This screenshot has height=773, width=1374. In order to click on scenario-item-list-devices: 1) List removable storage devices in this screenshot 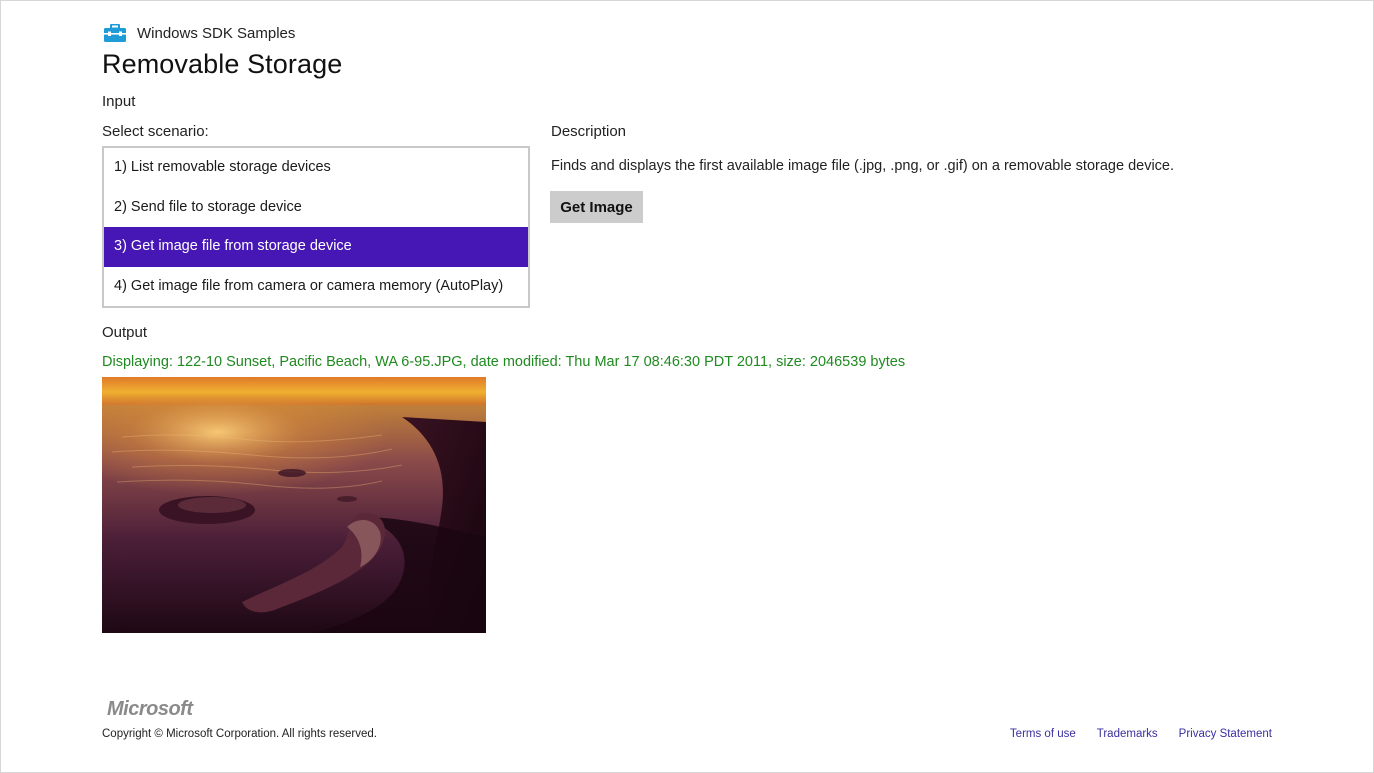, I will do `click(316, 168)`.